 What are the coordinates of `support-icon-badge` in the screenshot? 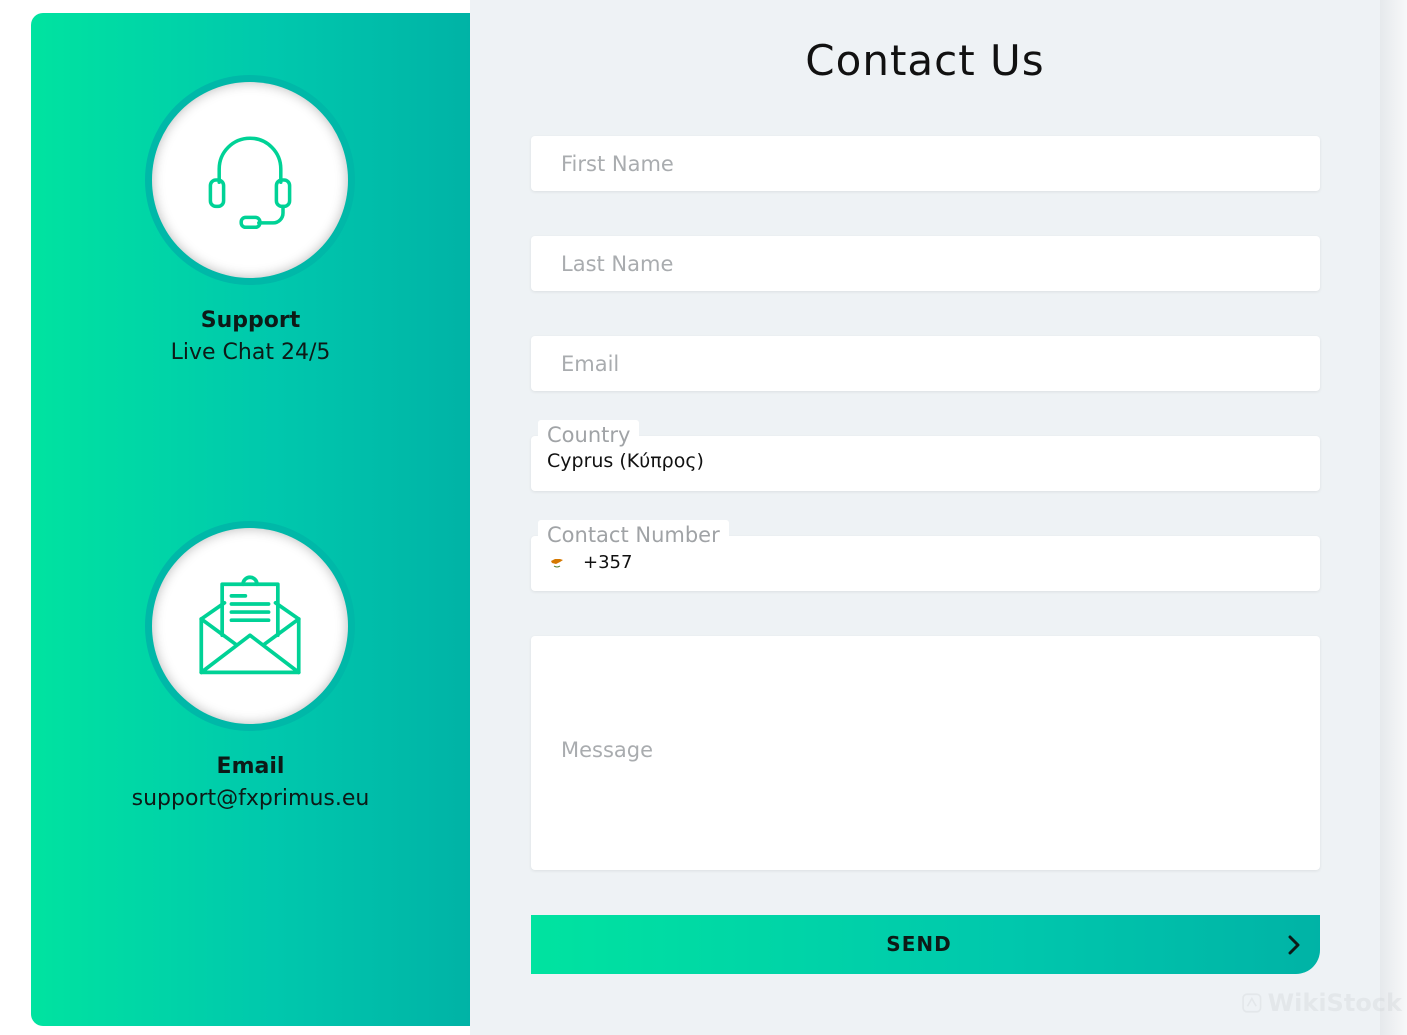 It's located at (250, 180).